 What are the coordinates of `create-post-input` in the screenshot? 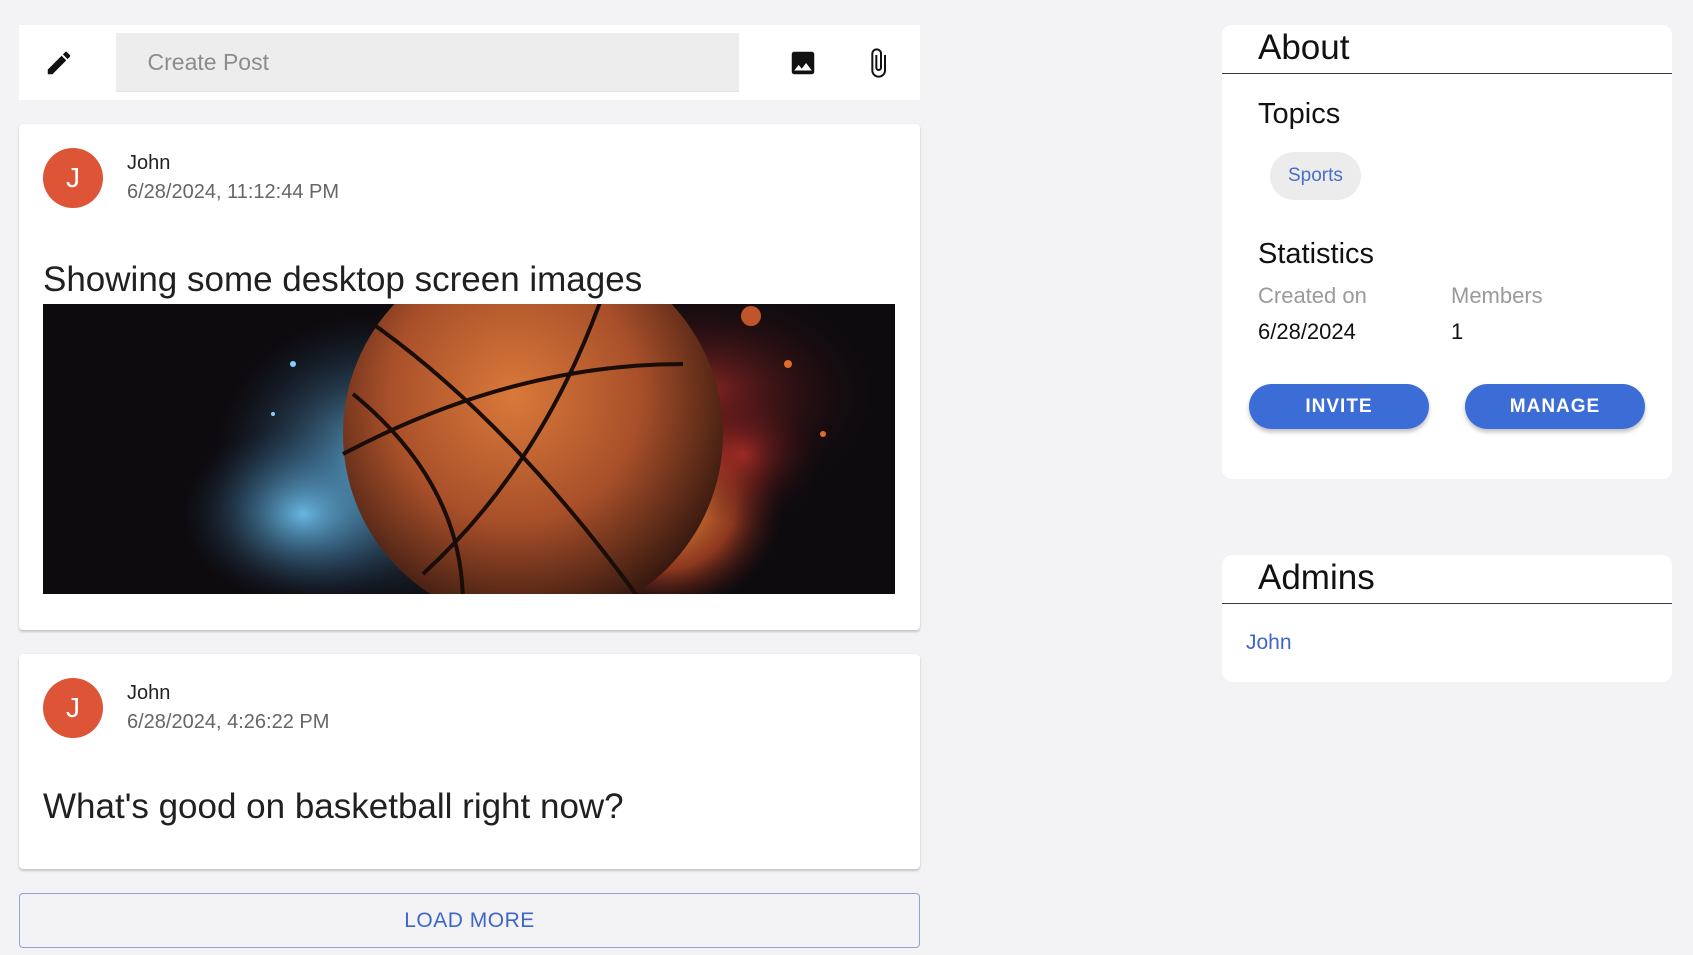 It's located at (427, 62).